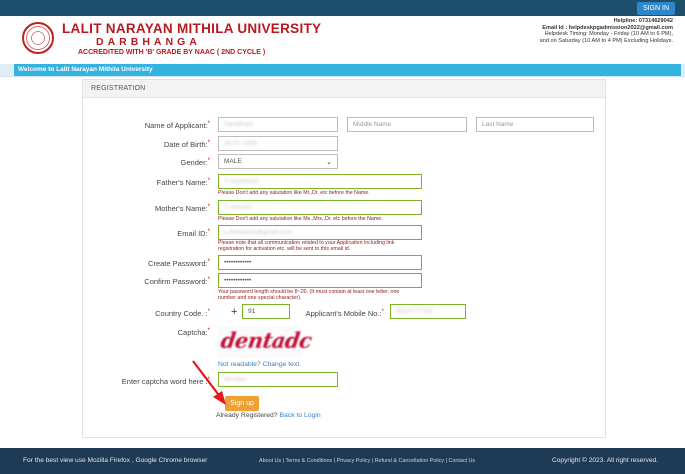 The width and height of the screenshot is (685, 474). What do you see at coordinates (179, 263) in the screenshot?
I see `create-password-label: Create Password:*` at bounding box center [179, 263].